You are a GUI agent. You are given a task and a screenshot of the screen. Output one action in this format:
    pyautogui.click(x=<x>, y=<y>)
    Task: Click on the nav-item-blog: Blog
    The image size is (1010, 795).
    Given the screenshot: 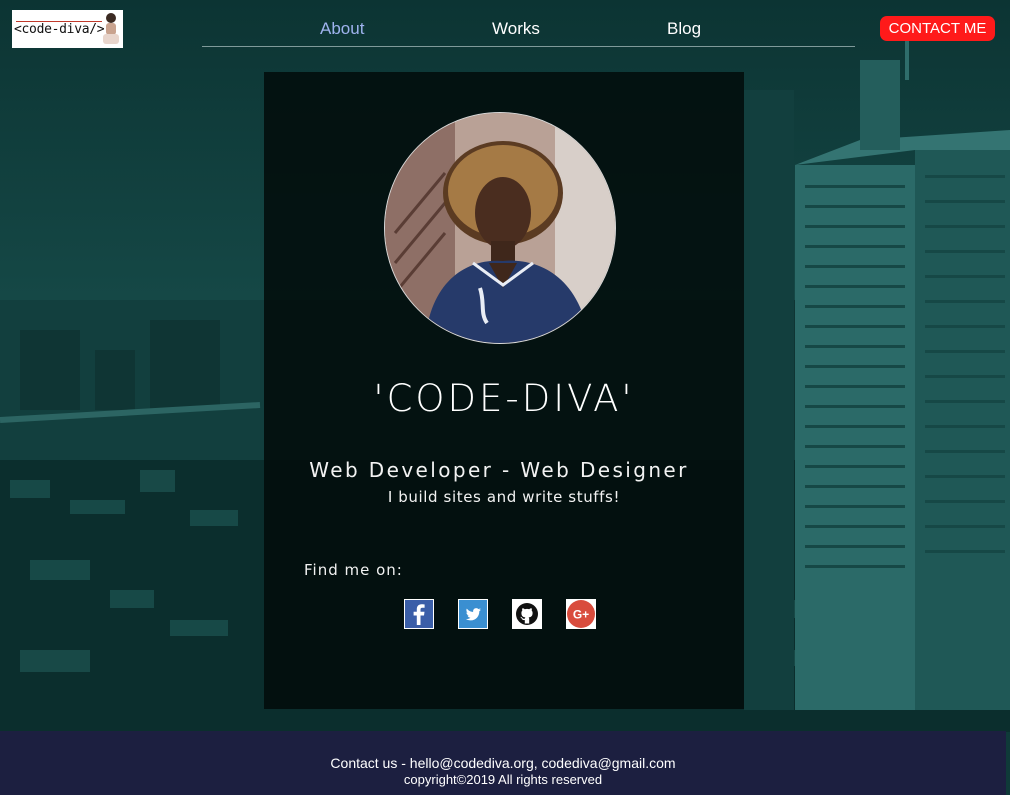 What is the action you would take?
    pyautogui.click(x=684, y=29)
    